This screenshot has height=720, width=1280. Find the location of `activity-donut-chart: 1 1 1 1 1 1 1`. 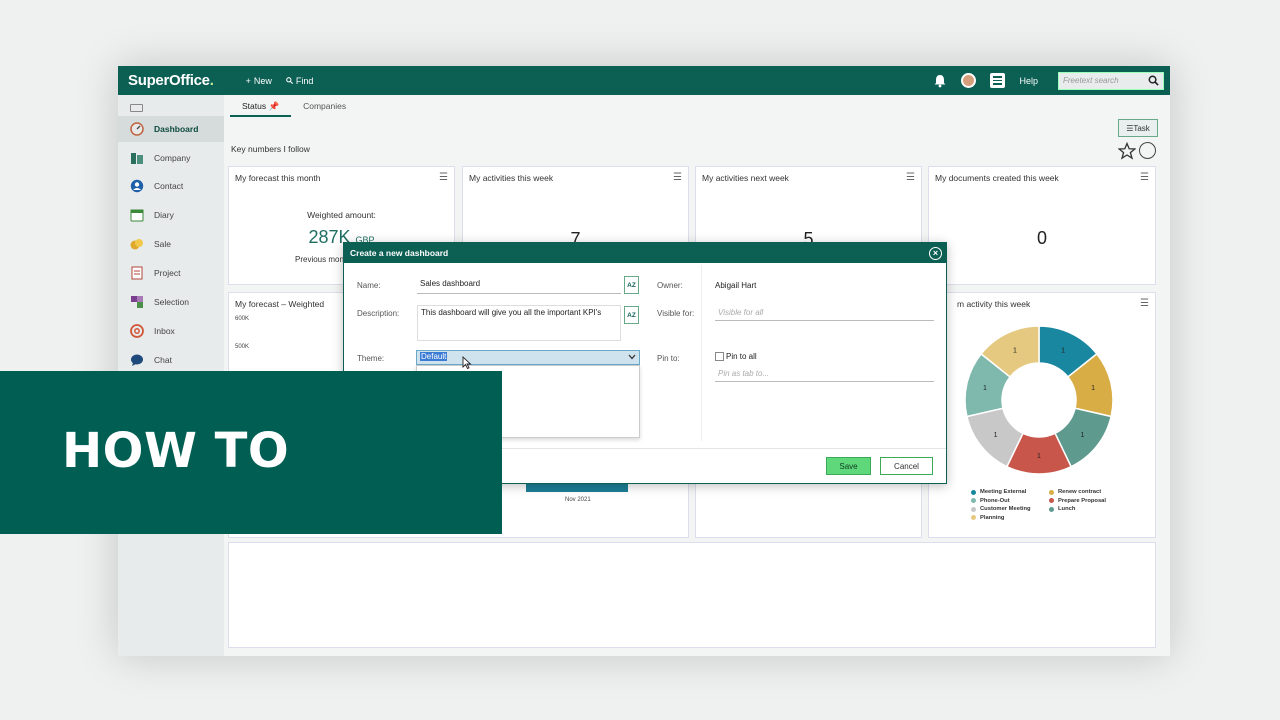

activity-donut-chart: 1 1 1 1 1 1 1 is located at coordinates (1039, 400).